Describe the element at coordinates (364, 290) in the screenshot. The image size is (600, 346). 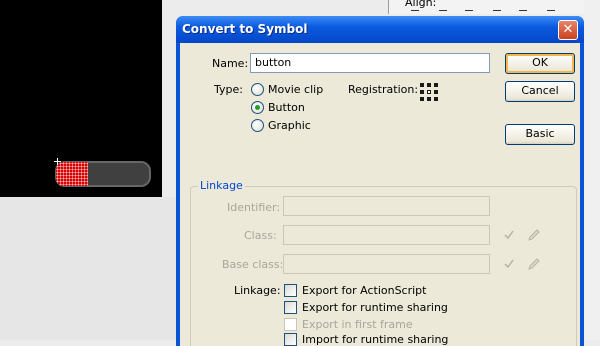
I see `export-actionscript-label: Export for ActionScript` at that location.